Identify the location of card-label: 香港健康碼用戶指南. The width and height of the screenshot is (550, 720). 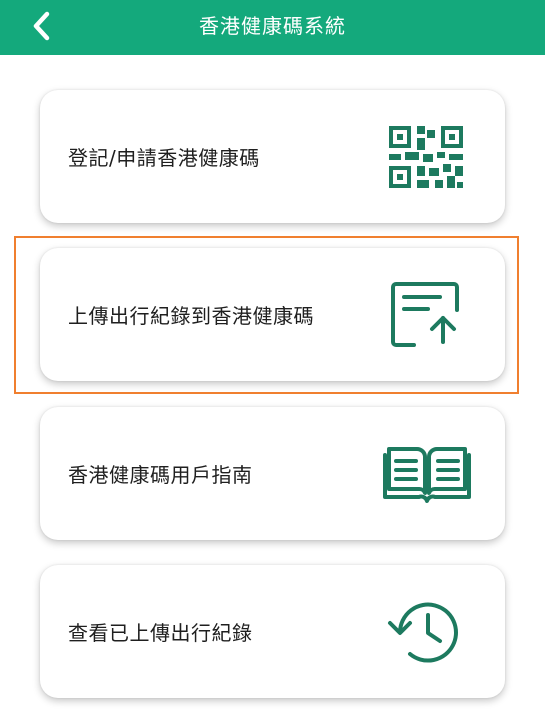
(160, 475).